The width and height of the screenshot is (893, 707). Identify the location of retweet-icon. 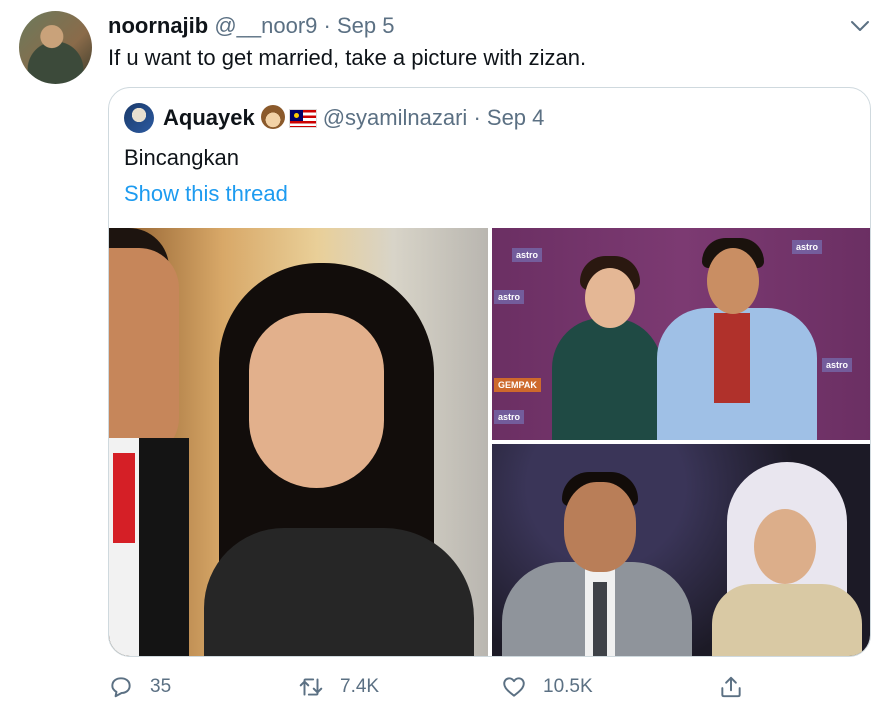
(311, 687).